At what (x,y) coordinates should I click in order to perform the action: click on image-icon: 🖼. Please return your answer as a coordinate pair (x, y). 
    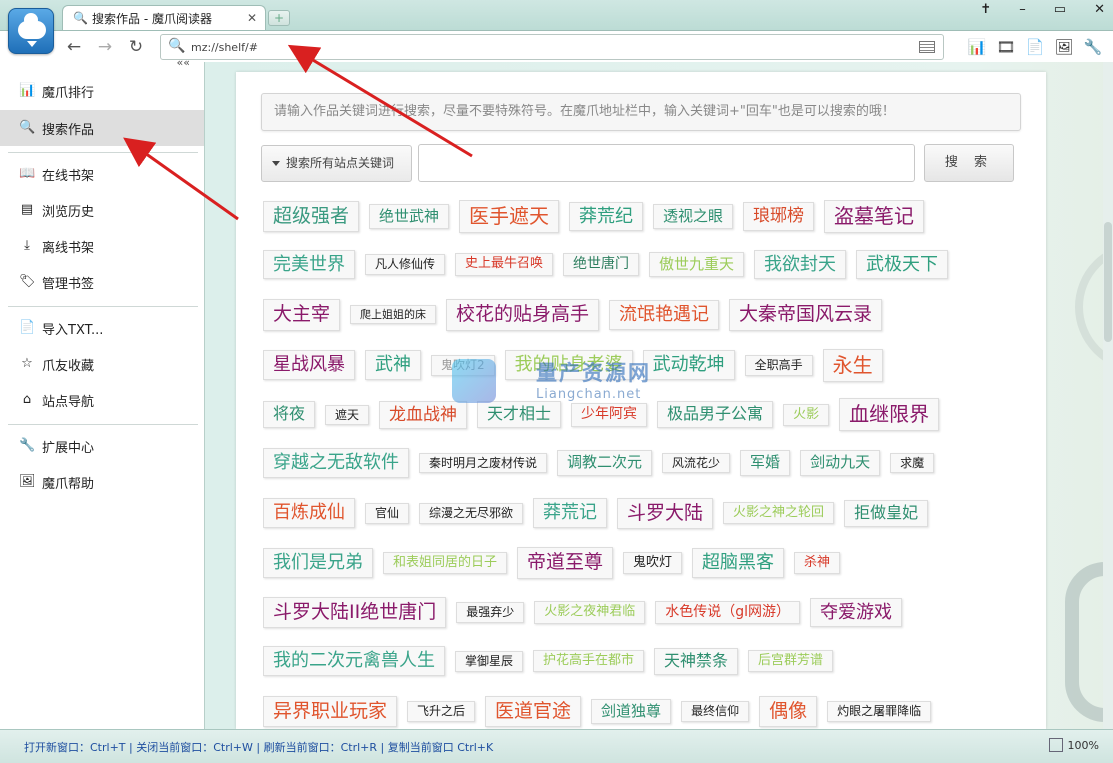
    Looking at the image, I should click on (1064, 47).